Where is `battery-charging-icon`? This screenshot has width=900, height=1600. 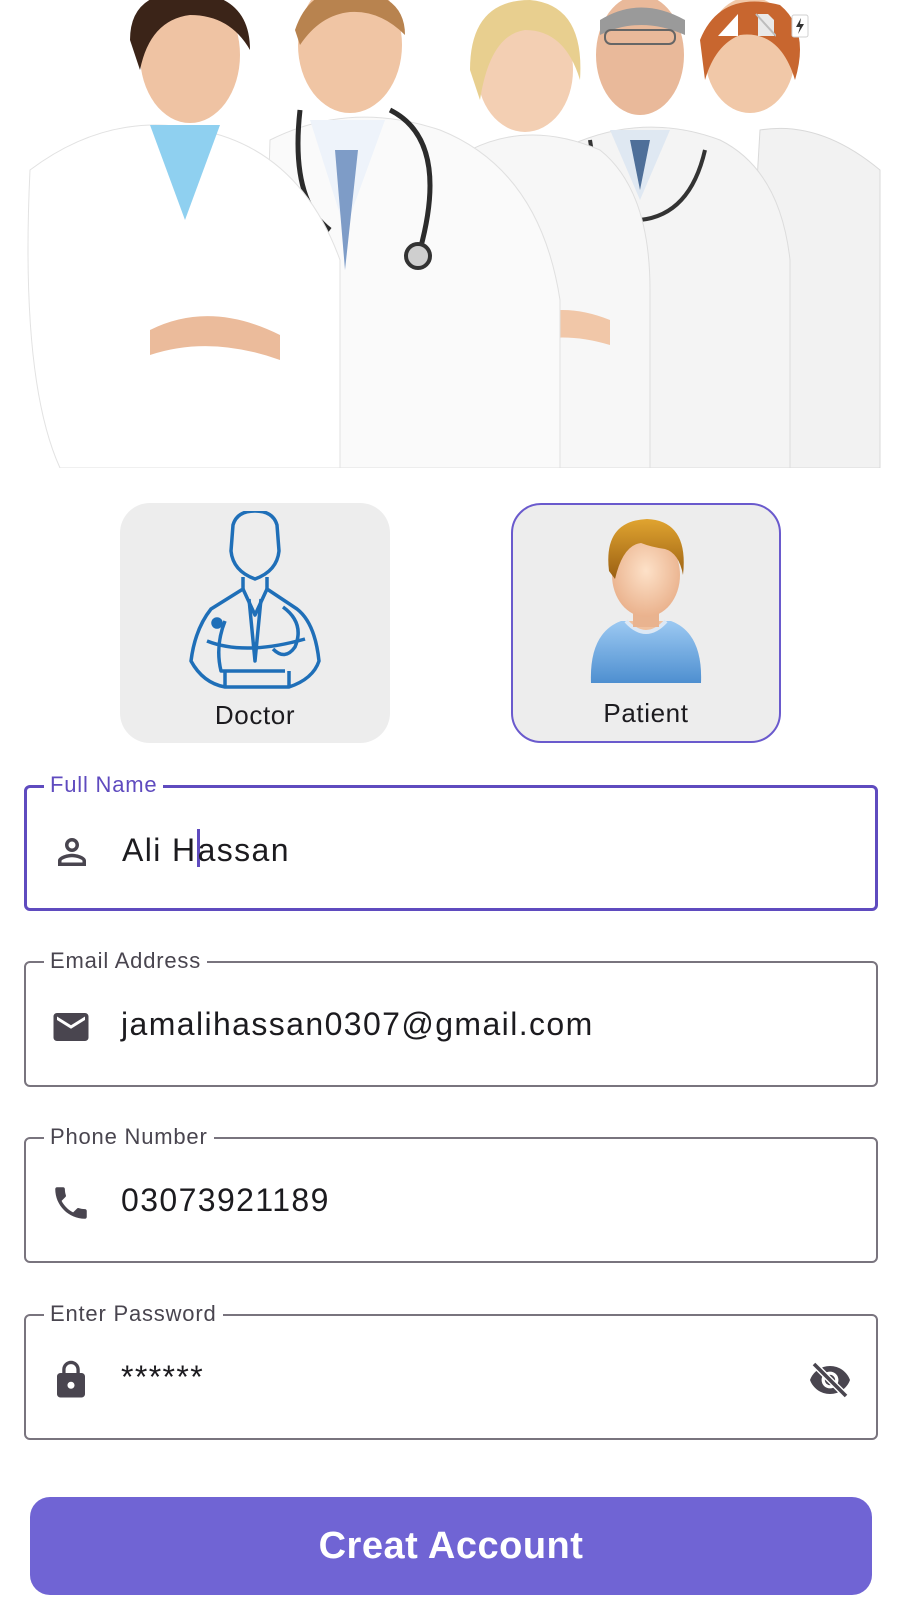 battery-charging-icon is located at coordinates (800, 25).